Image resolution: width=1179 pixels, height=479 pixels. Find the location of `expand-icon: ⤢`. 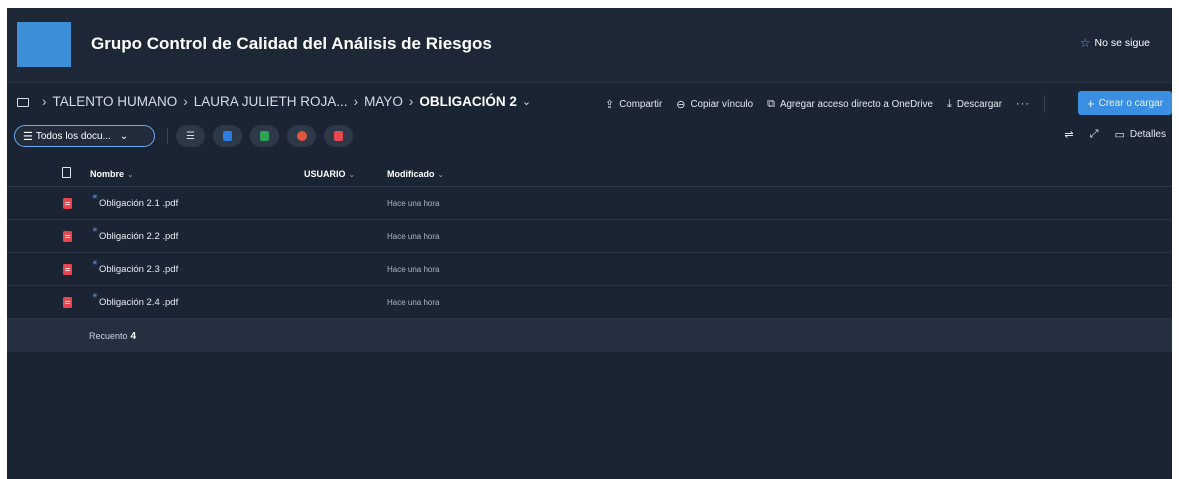

expand-icon: ⤢ is located at coordinates (1094, 134).